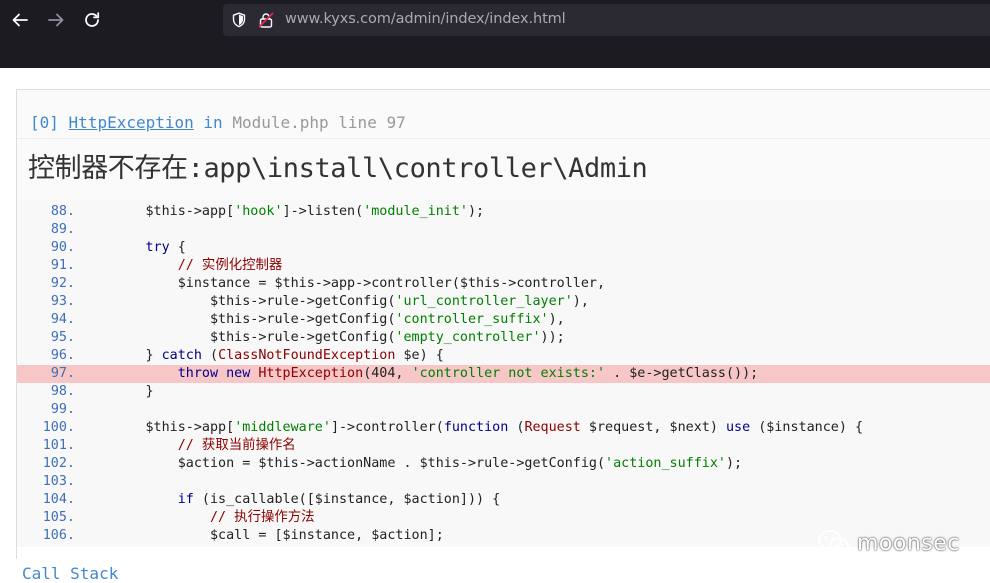  I want to click on reload-icon, so click(92, 19).